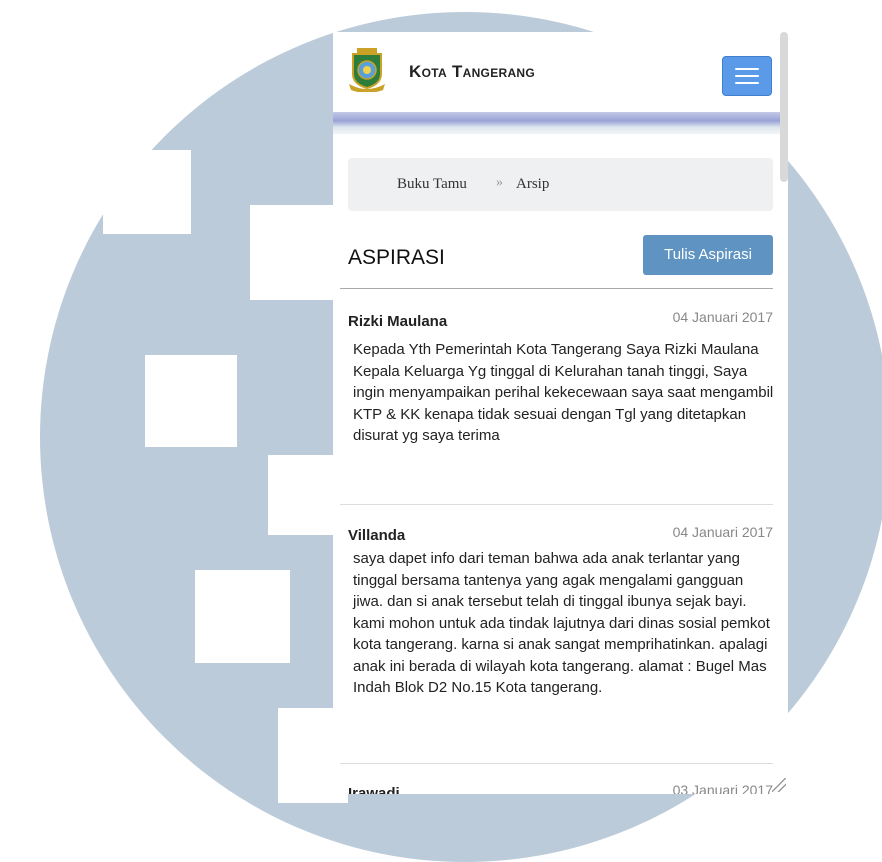  I want to click on navbar: Kota Tangerang, so click(560, 72).